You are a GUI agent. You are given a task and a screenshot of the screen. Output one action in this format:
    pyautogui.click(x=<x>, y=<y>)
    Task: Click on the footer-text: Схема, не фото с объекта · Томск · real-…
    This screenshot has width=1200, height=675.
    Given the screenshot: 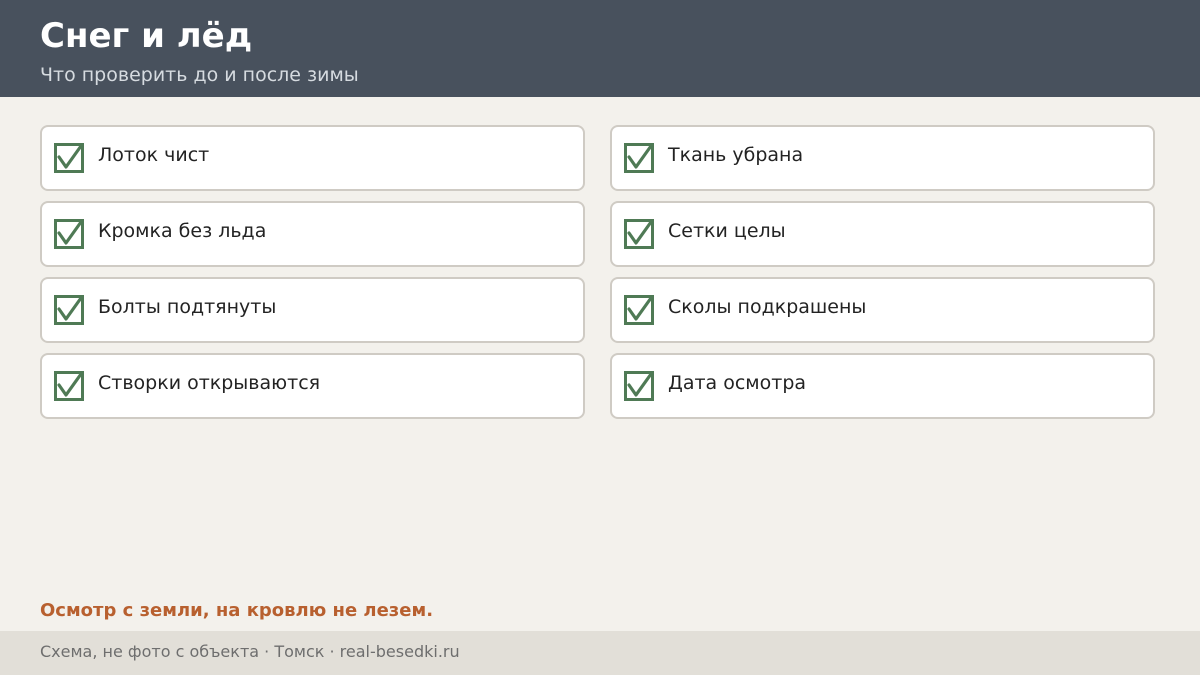 What is the action you would take?
    pyautogui.click(x=250, y=651)
    